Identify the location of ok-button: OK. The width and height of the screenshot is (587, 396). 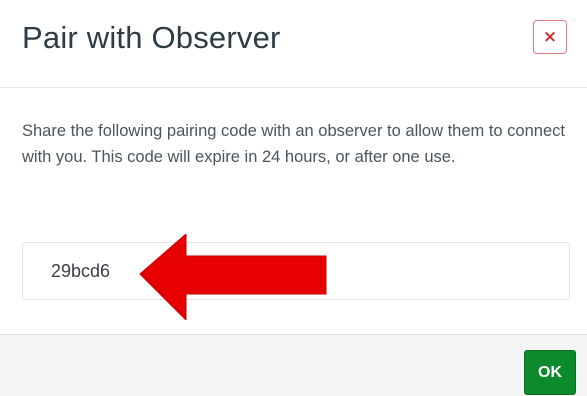
(550, 372).